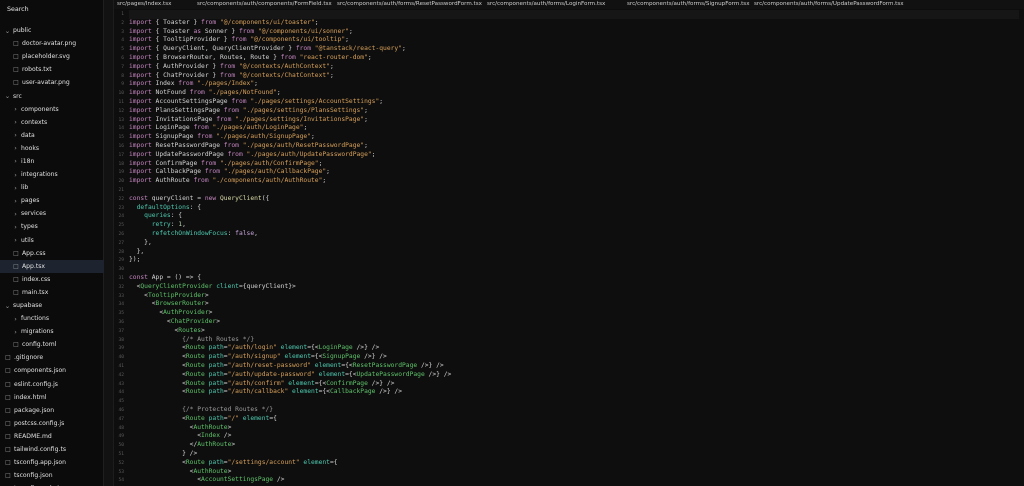 The width and height of the screenshot is (1024, 486). What do you see at coordinates (52, 357) in the screenshot?
I see `tree-file: □ .gitignore` at bounding box center [52, 357].